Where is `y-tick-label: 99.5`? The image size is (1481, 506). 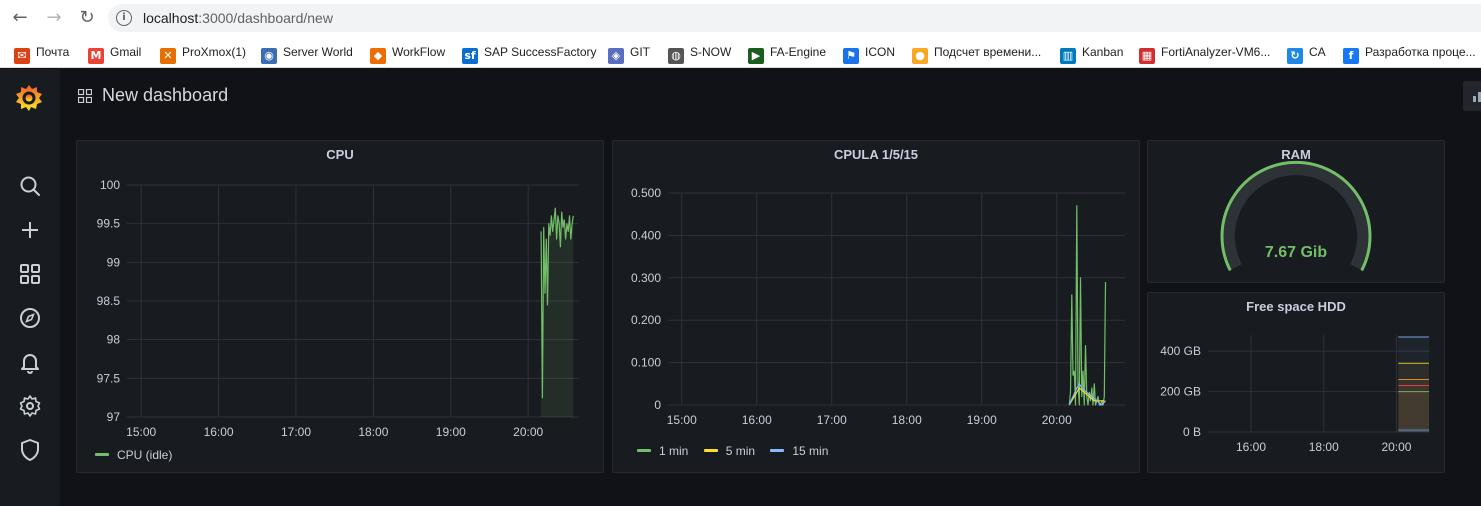
y-tick-label: 99.5 is located at coordinates (109, 224).